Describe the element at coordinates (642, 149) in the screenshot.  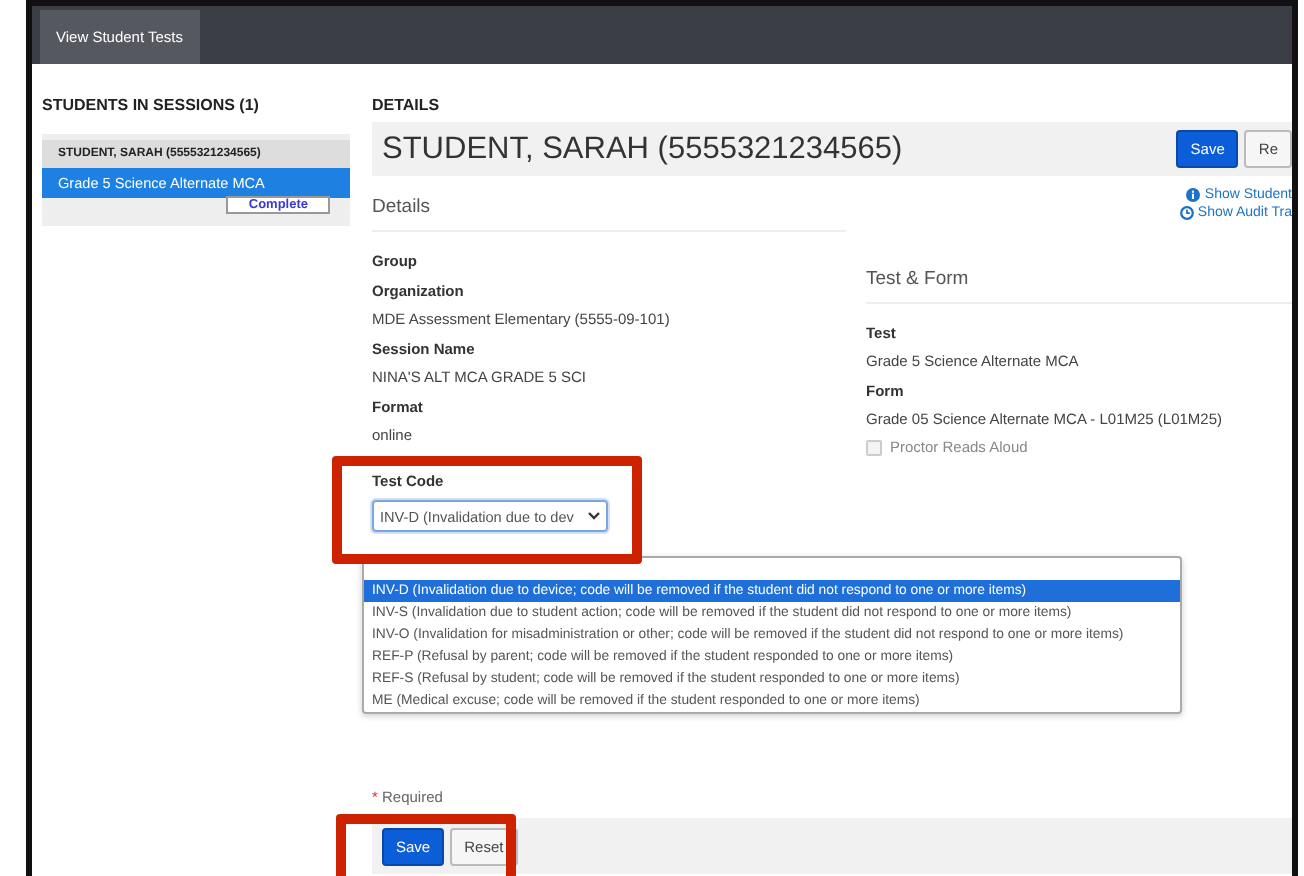
I see `student-name: STUDENT, SARAH (5555321234565)` at that location.